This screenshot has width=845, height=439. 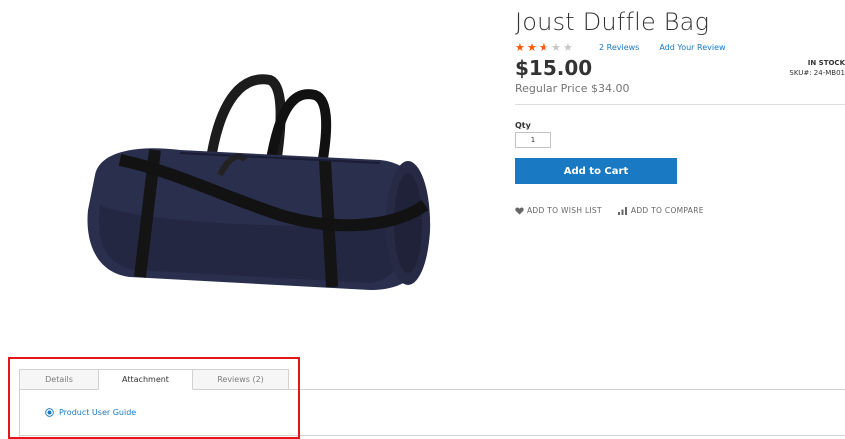 I want to click on add-to-cart-button: Add to Cart, so click(x=596, y=171).